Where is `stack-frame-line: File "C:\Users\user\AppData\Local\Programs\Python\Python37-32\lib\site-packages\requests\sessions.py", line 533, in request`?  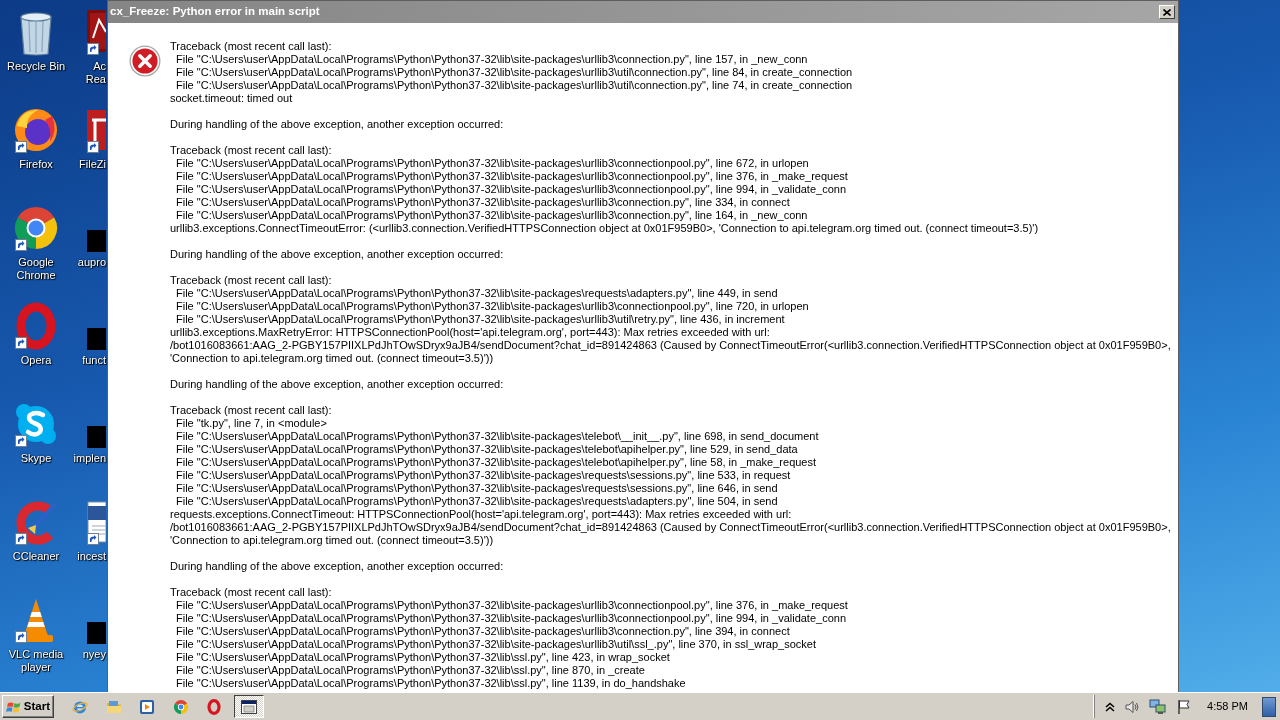 stack-frame-line: File "C:\Users\user\AppData\Local\Programs\Python\Python37-32\lib\site-packages\requests\sessions.py", line 533, in request is located at coordinates (483, 475).